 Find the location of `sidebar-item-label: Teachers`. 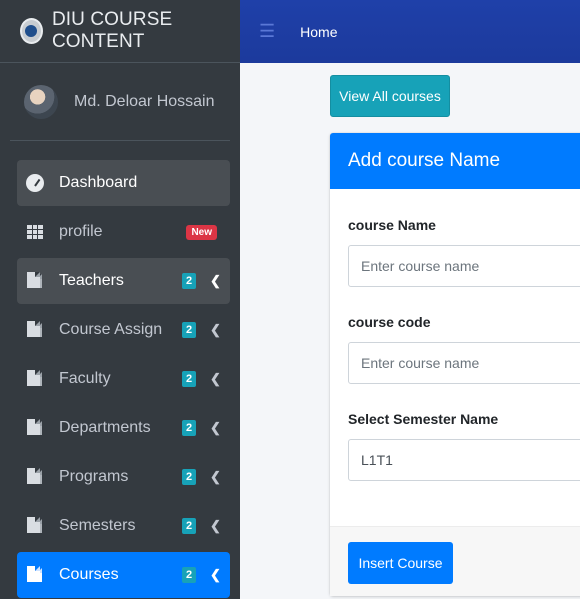

sidebar-item-label: Teachers is located at coordinates (91, 280).